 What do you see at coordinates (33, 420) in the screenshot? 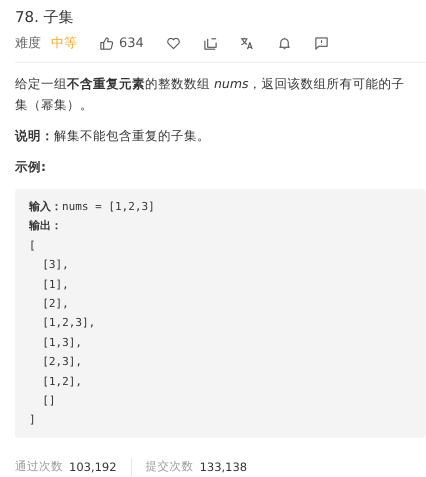
I see `code-line: ]` at bounding box center [33, 420].